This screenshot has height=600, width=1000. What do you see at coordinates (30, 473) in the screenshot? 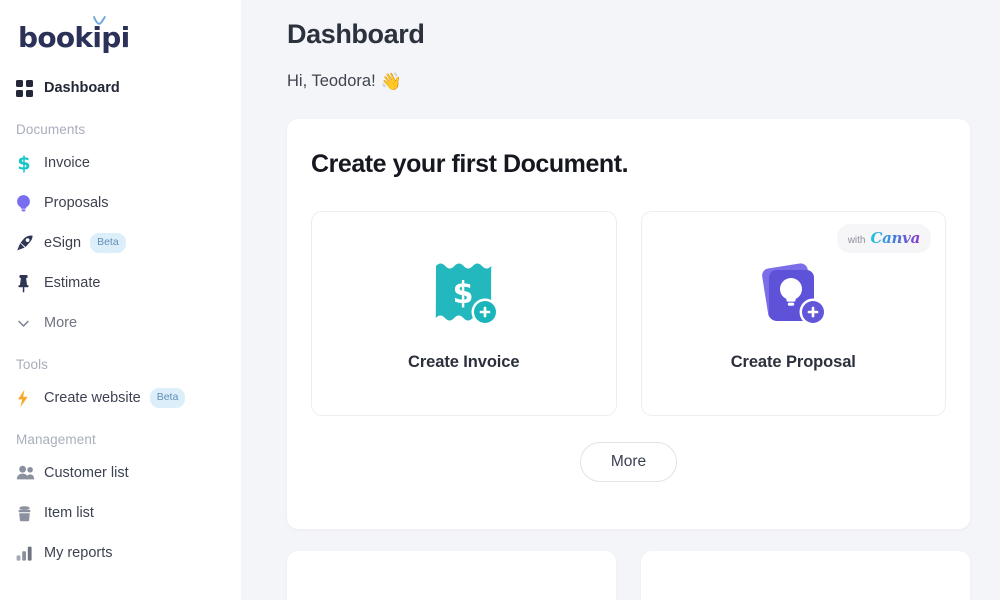
I see `people-icon` at bounding box center [30, 473].